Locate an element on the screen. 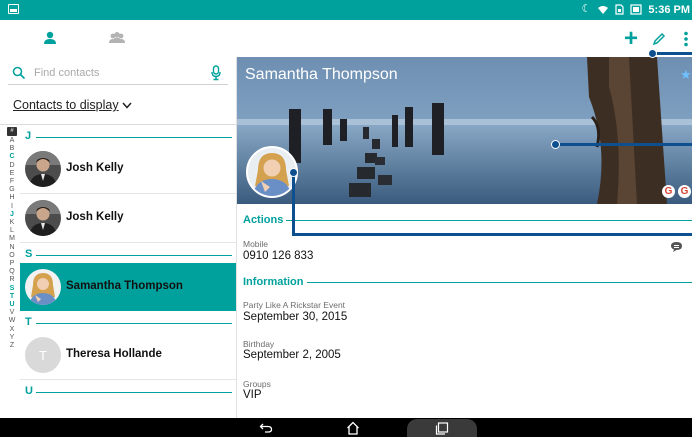  alphabet-index: # A B C D E F G H I J K L M N O P Q R S T U V W X Y Z is located at coordinates (12, 238).